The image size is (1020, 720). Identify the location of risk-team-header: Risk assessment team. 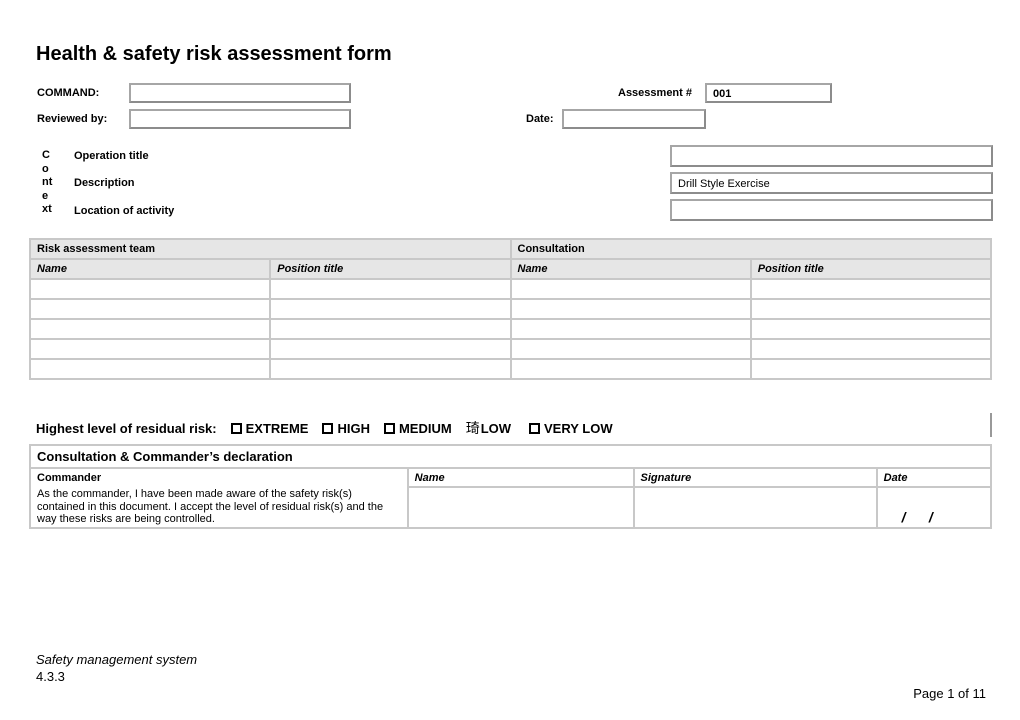
(270, 249).